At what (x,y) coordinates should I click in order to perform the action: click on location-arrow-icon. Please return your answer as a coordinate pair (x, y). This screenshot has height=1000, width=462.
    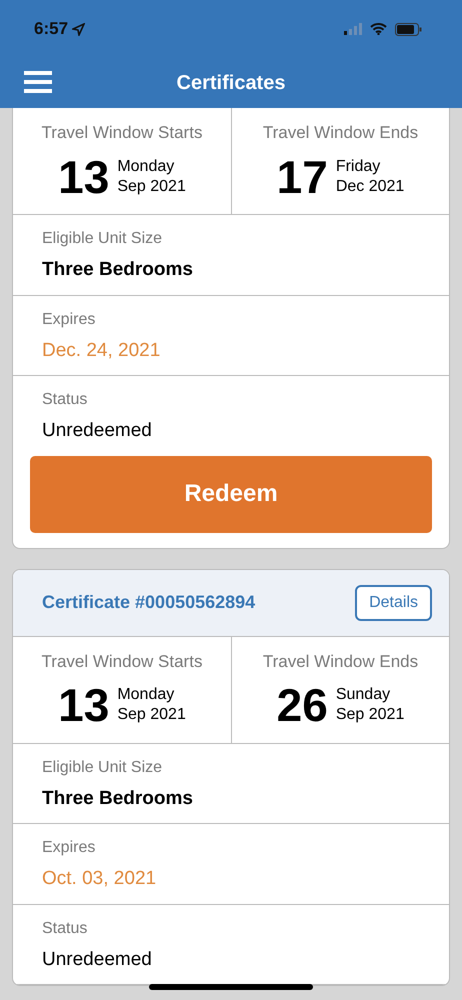
    Looking at the image, I should click on (79, 29).